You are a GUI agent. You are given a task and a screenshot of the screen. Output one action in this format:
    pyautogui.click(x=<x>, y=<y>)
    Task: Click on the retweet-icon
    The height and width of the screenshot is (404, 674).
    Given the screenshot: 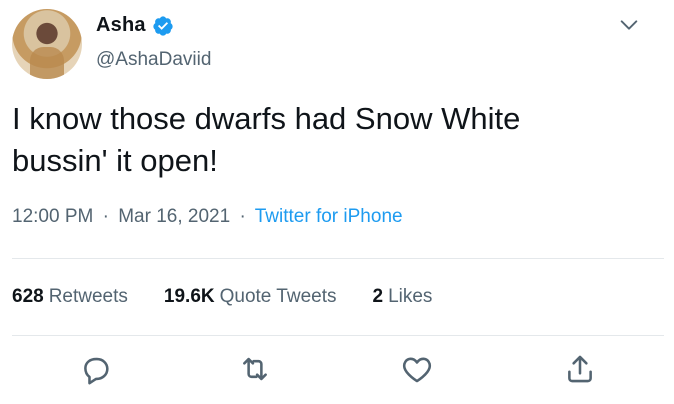 What is the action you would take?
    pyautogui.click(x=255, y=369)
    